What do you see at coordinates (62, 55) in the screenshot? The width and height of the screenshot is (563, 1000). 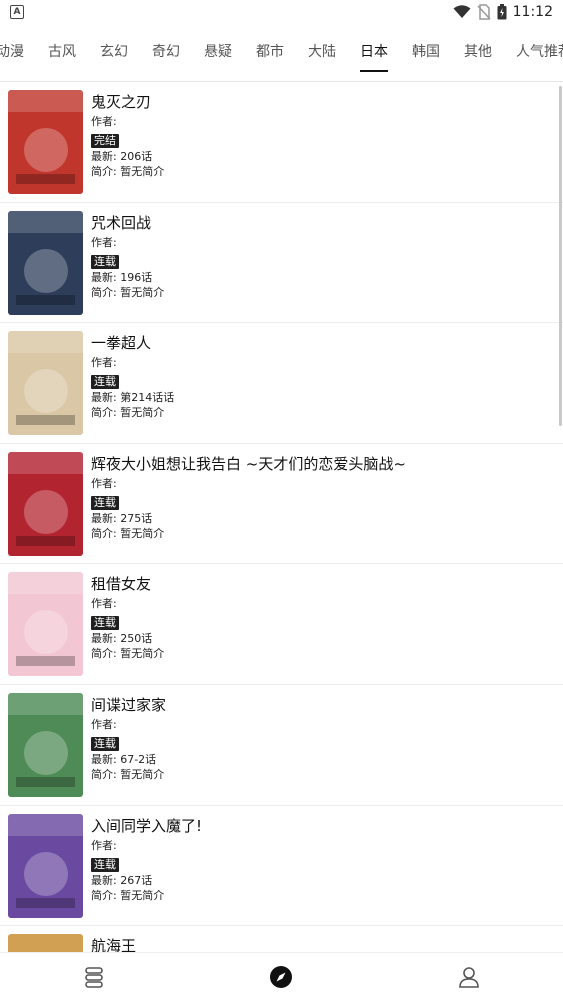 I see `tab-1: 古风` at bounding box center [62, 55].